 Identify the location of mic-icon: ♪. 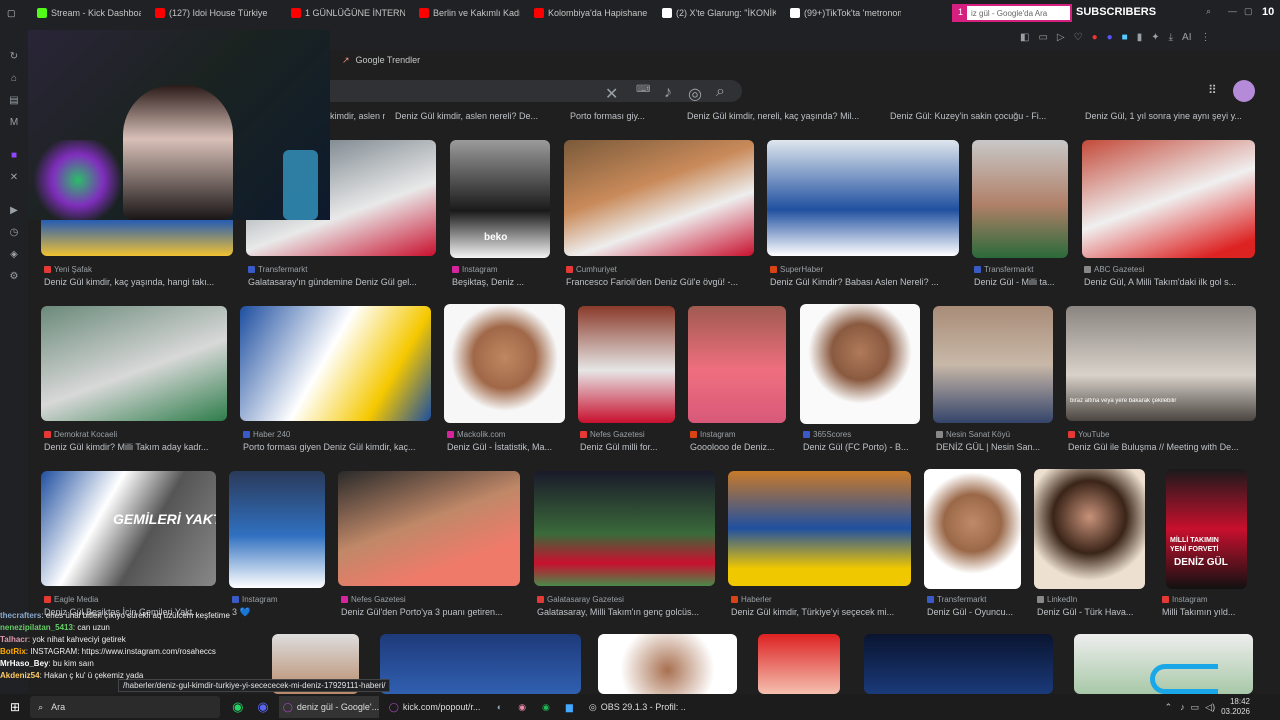
(1182, 707).